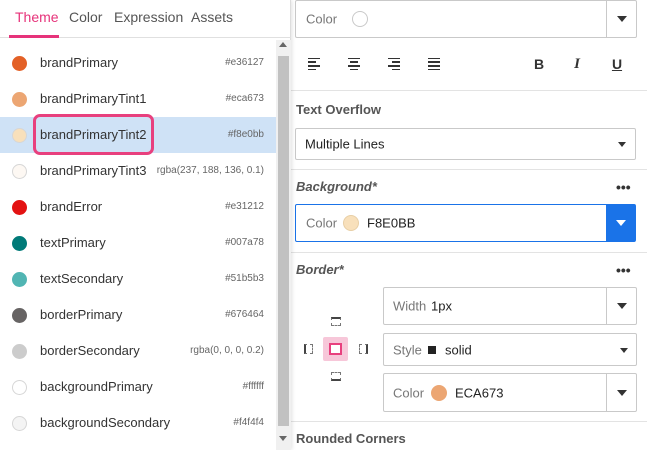  I want to click on theme-color-name: brandPrimary, so click(79, 62).